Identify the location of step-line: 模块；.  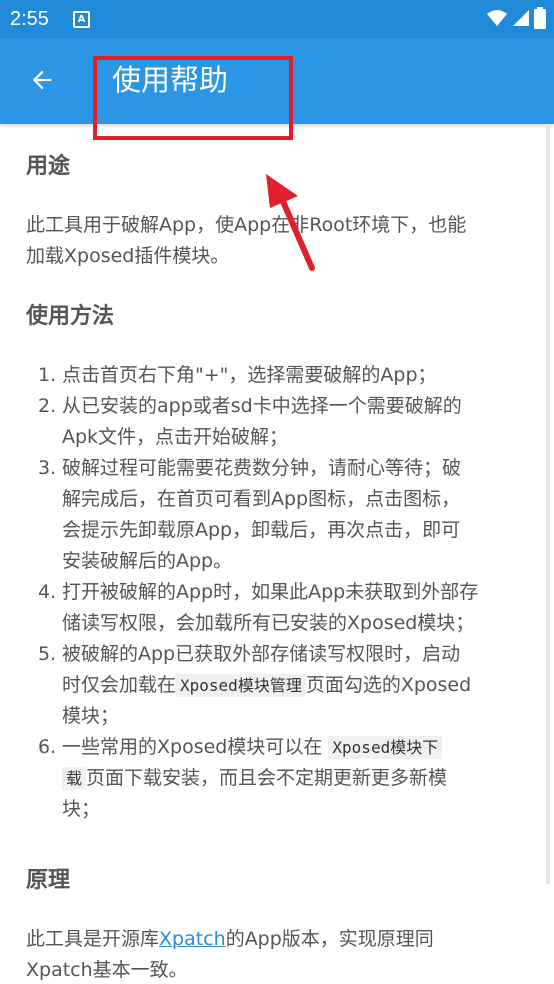
(91, 716).